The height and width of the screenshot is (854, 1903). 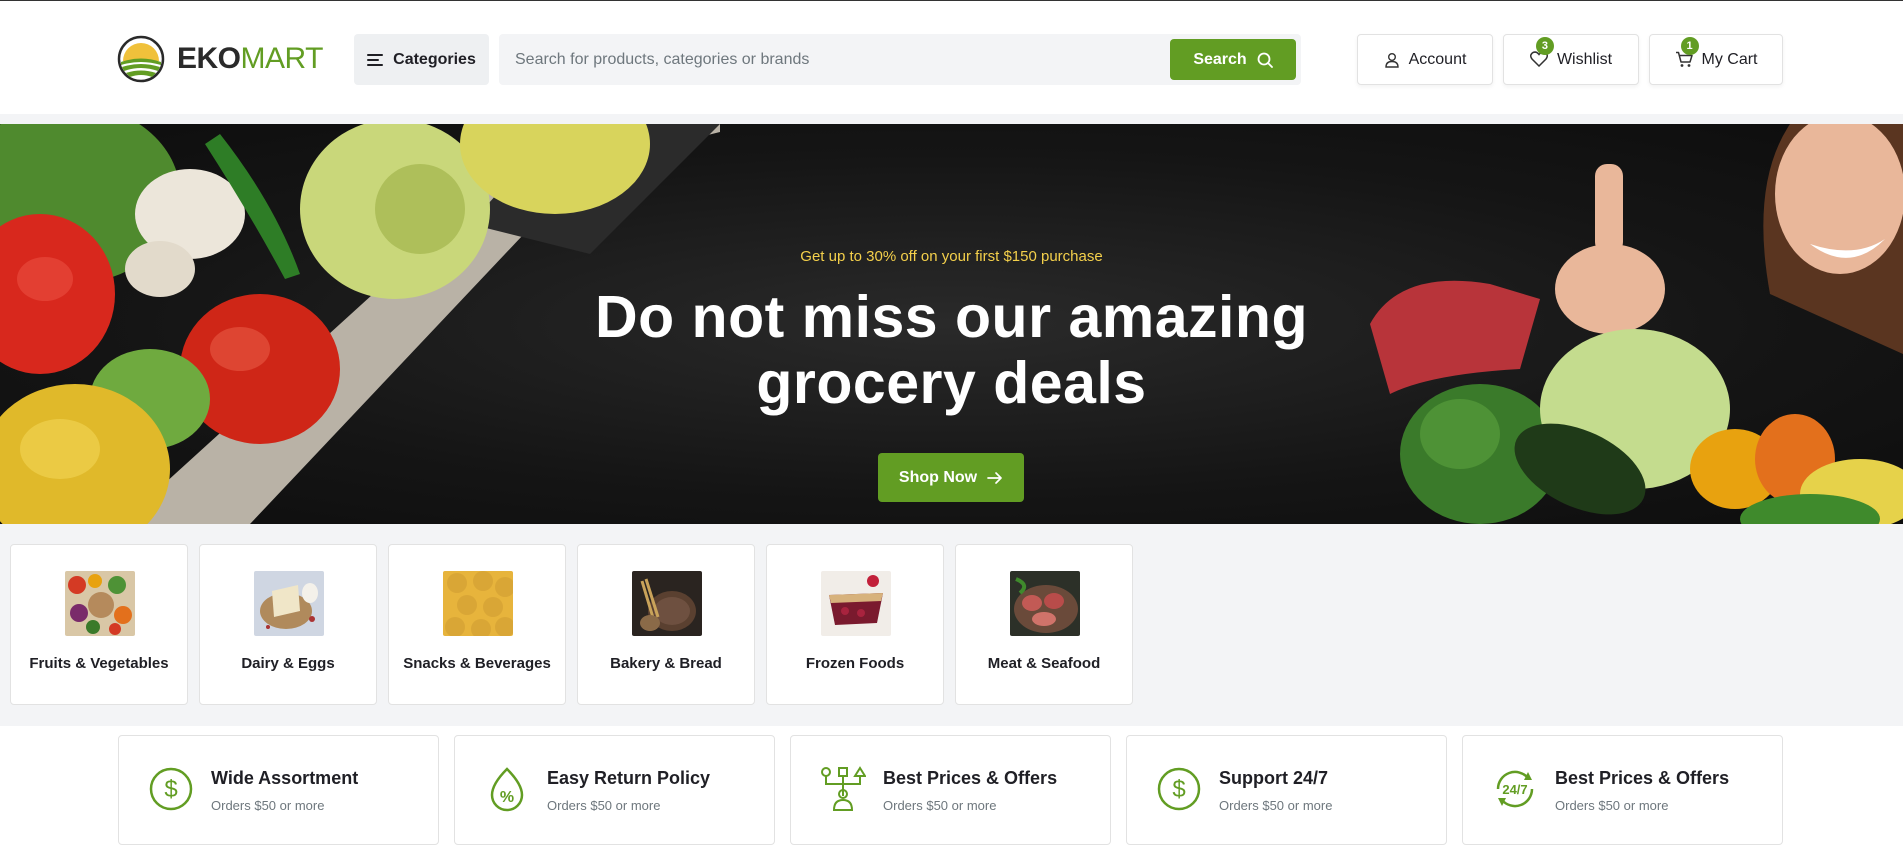 I want to click on promo-title-line2: grocery deals, so click(x=951, y=383).